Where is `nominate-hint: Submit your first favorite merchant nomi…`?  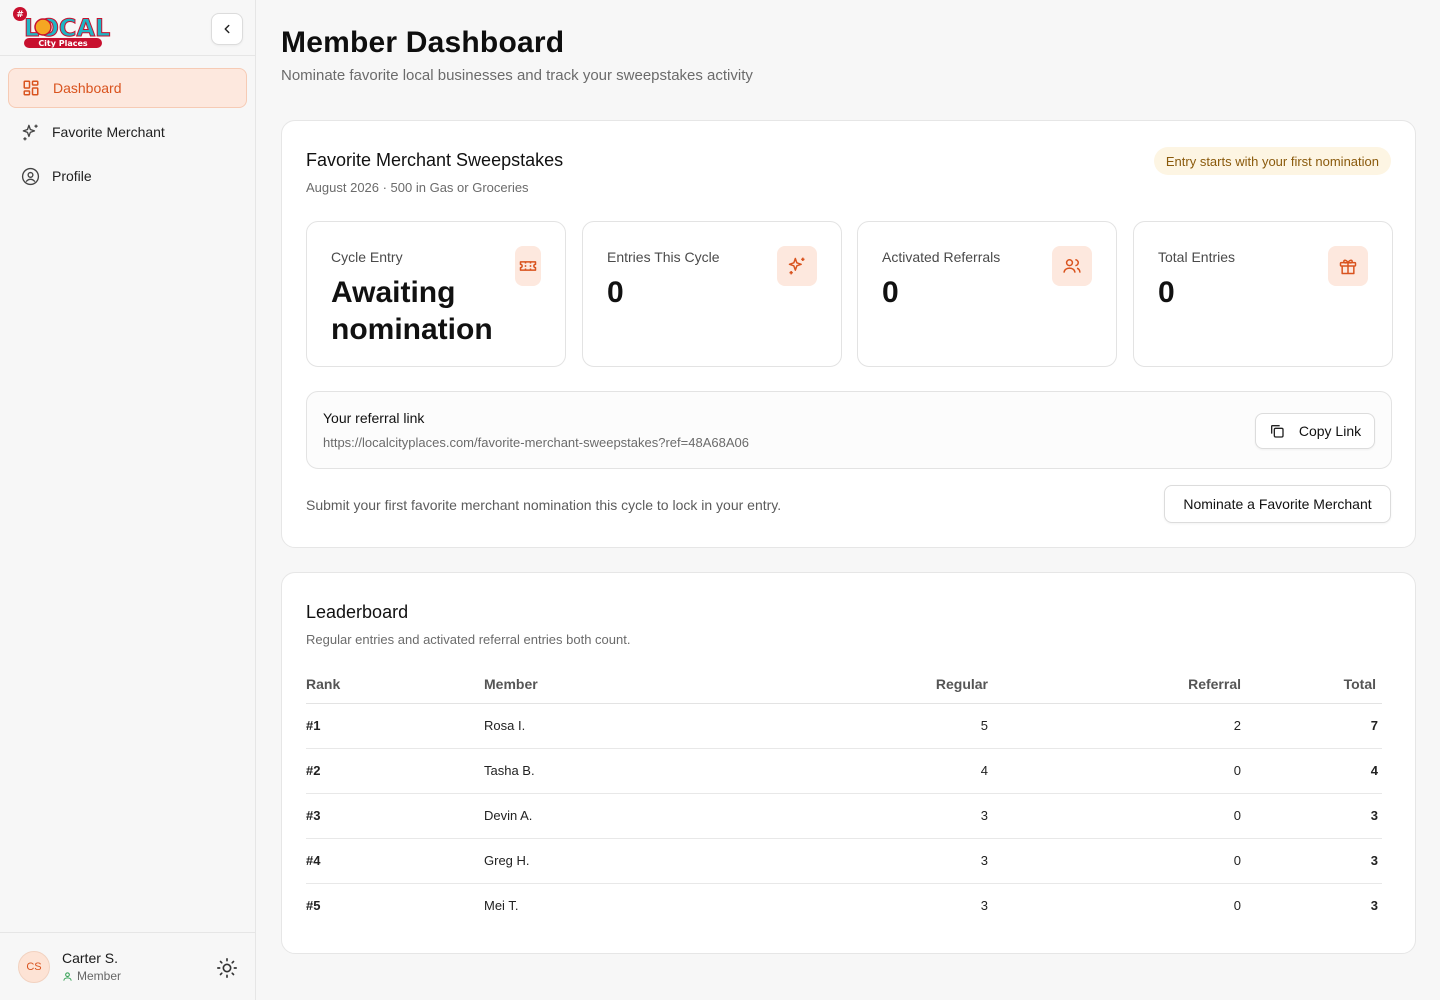 nominate-hint: Submit your first favorite merchant nomi… is located at coordinates (544, 505).